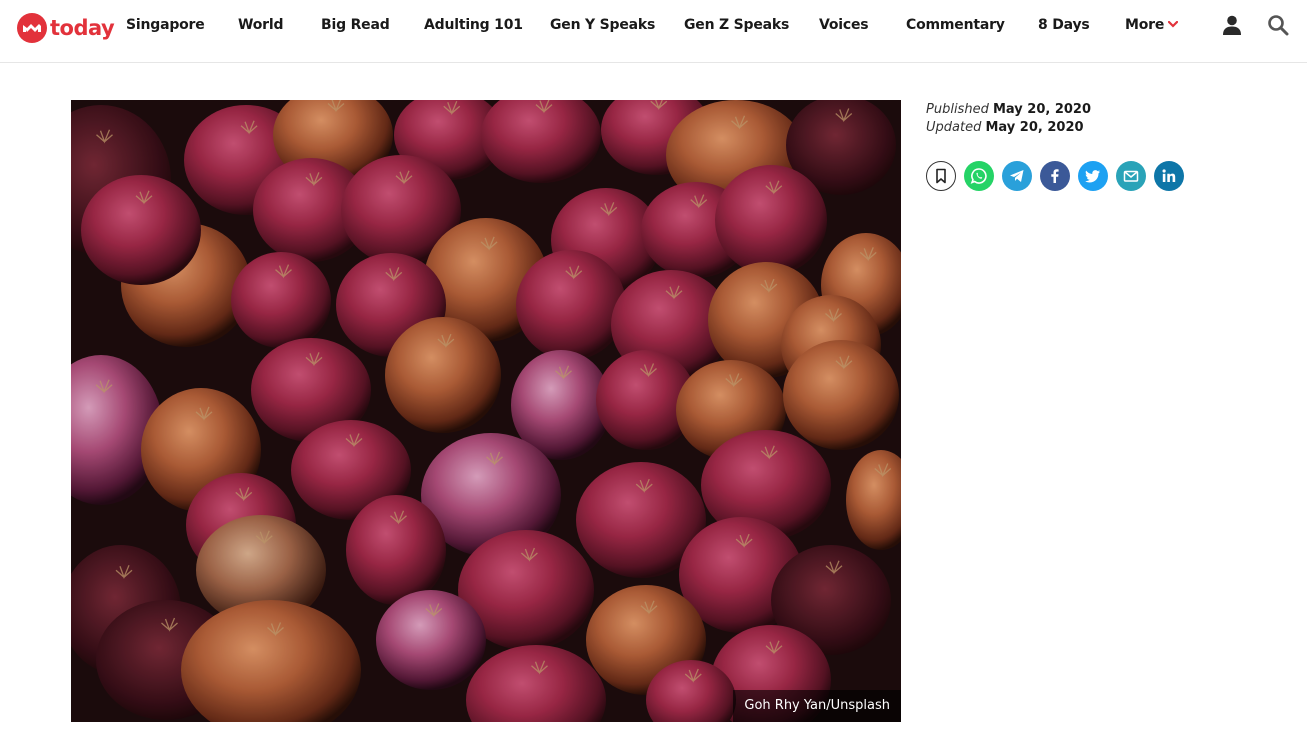 This screenshot has height=737, width=1307. I want to click on nav-gen-z-speaks: Gen Z Speaks, so click(736, 25).